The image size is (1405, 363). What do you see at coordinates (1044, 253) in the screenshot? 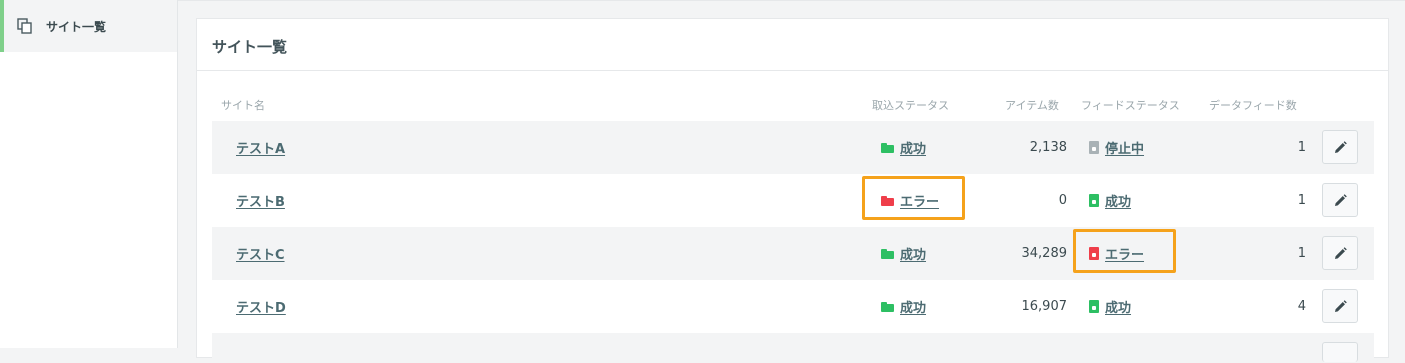
I see `item-count: 34,289` at bounding box center [1044, 253].